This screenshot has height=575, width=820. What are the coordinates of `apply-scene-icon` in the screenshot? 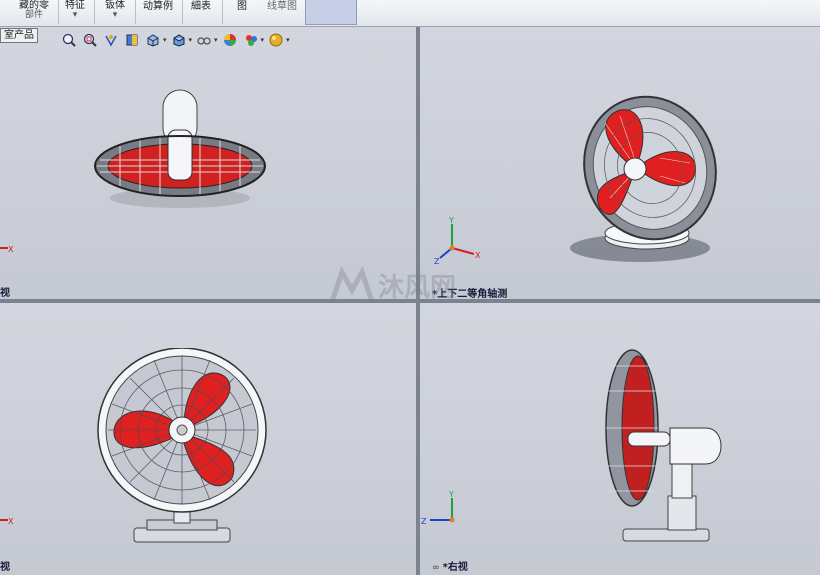 It's located at (251, 40).